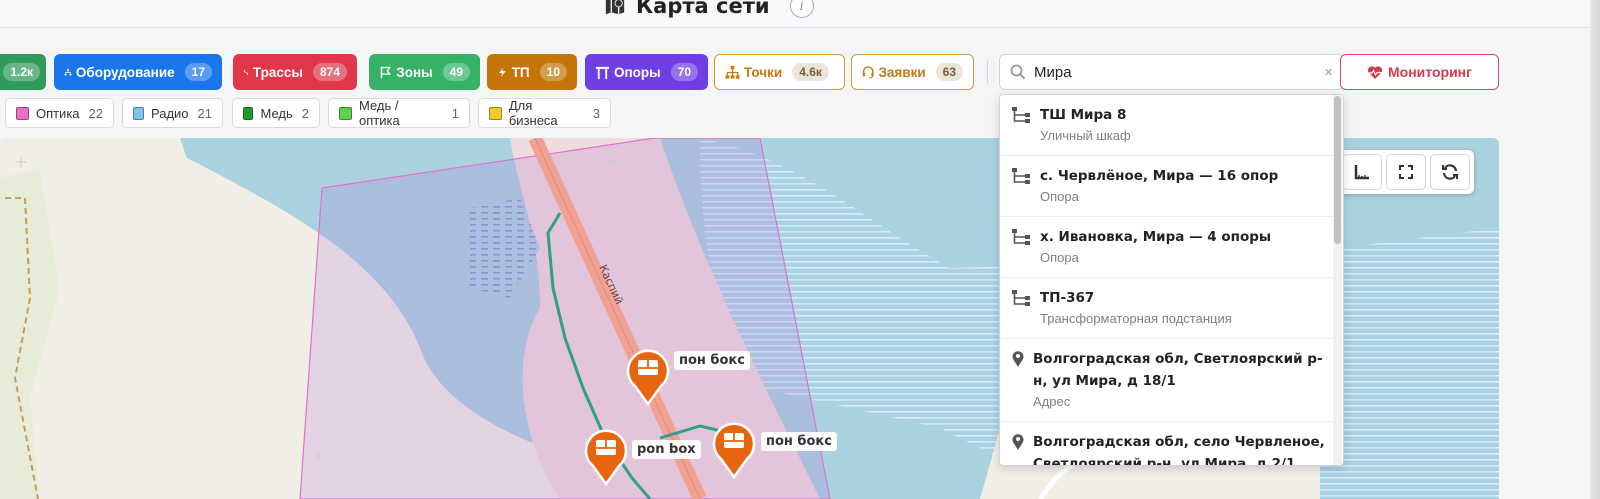 The height and width of the screenshot is (499, 1600). I want to click on result-item: ТП-367 Трансформаторная подстанция, so click(1171, 308).